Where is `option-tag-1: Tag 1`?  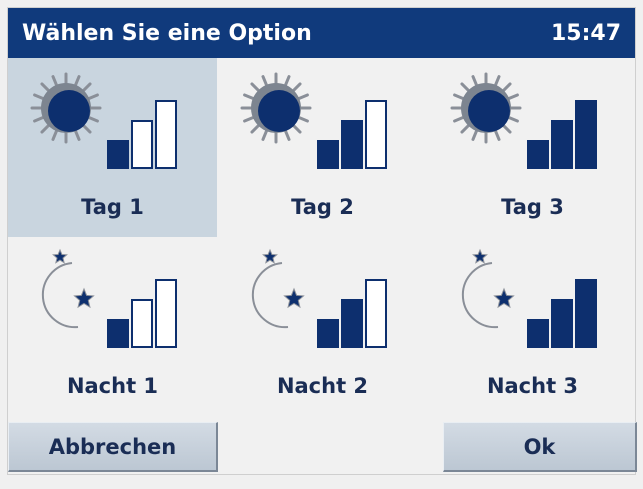
option-tag-1: Tag 1 is located at coordinates (112, 147).